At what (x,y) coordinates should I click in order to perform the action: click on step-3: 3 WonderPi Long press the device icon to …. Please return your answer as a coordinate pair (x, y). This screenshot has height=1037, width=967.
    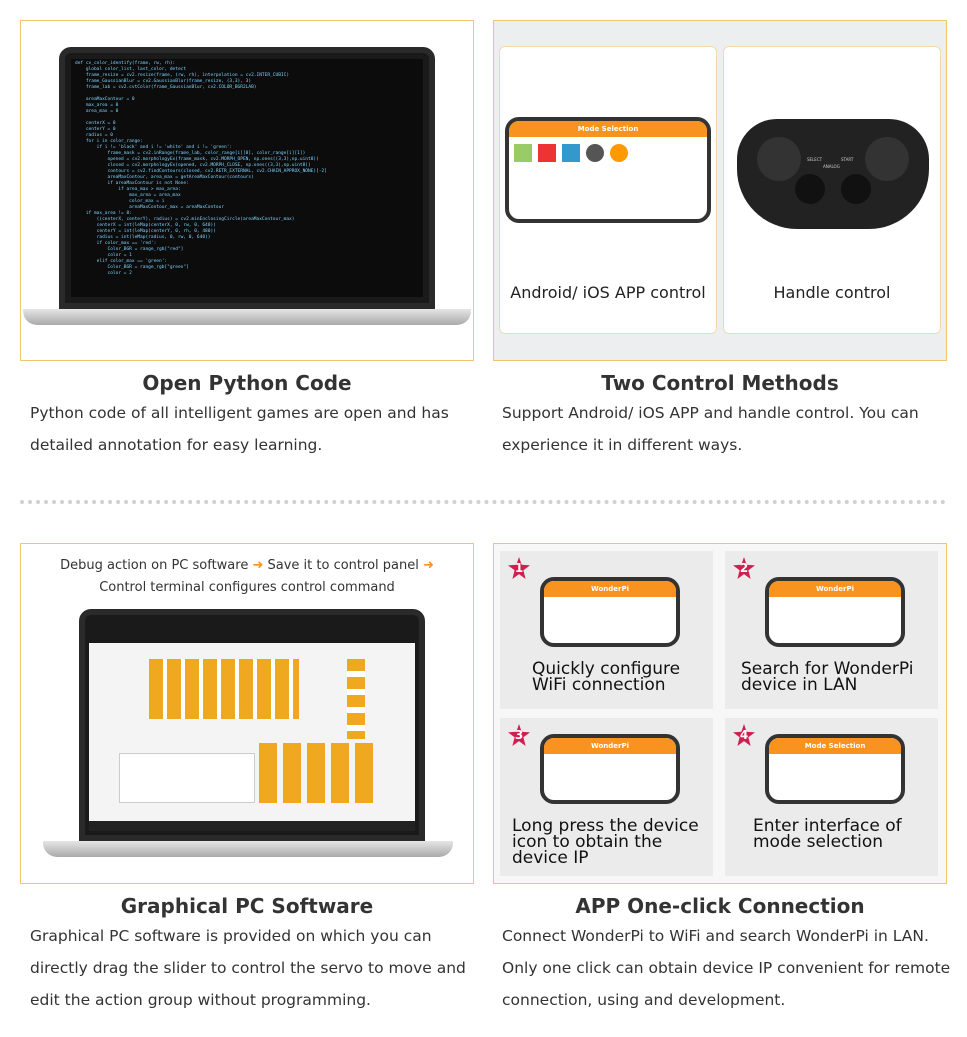
    Looking at the image, I should click on (606, 797).